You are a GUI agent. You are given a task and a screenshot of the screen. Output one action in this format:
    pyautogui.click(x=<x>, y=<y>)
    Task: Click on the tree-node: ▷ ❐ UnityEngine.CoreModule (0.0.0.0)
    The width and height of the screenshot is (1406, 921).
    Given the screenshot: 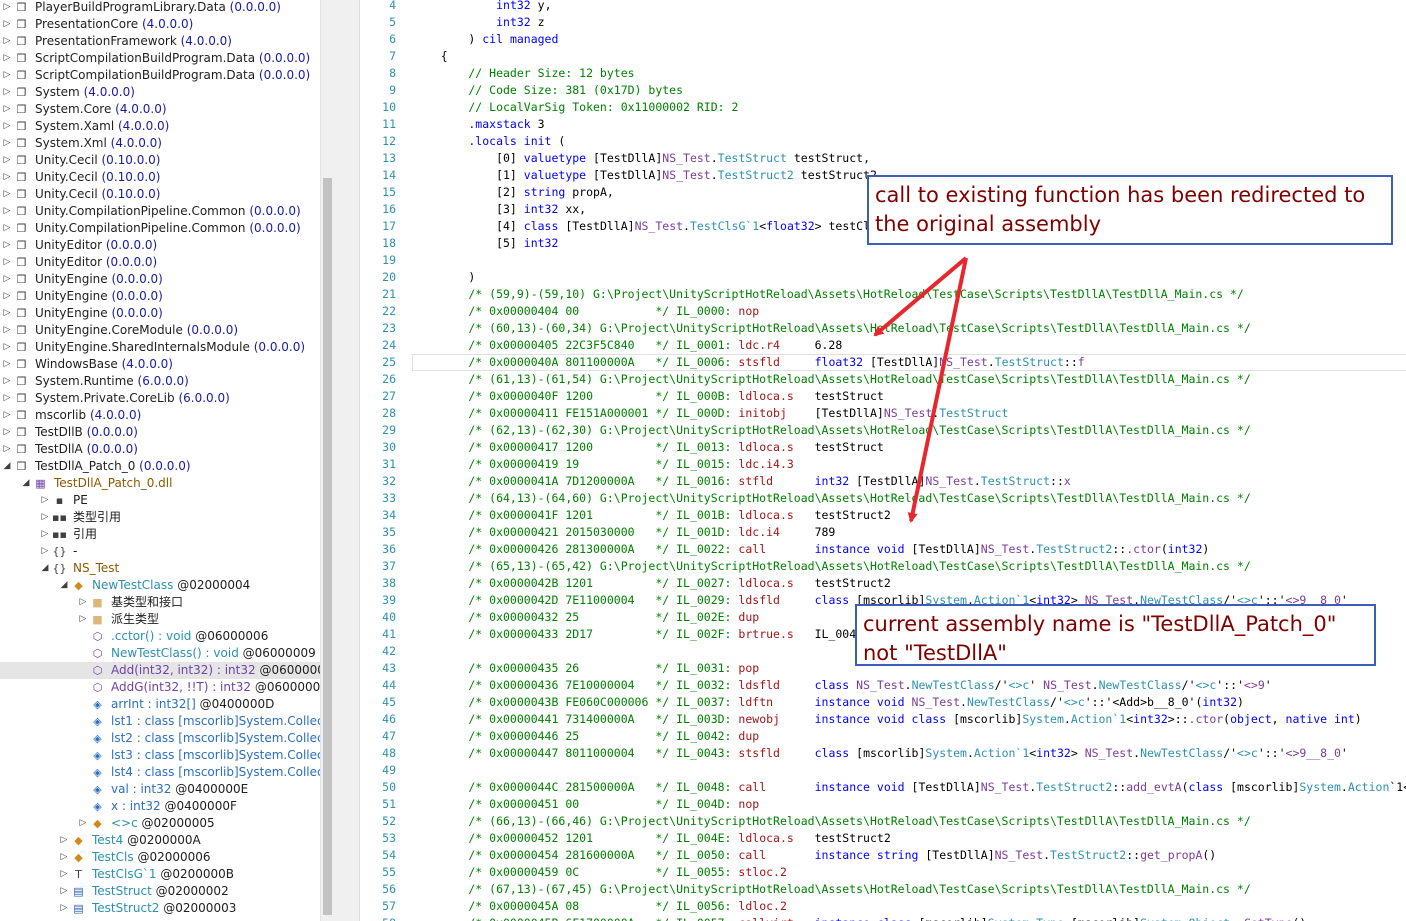 What is the action you would take?
    pyautogui.click(x=160, y=330)
    